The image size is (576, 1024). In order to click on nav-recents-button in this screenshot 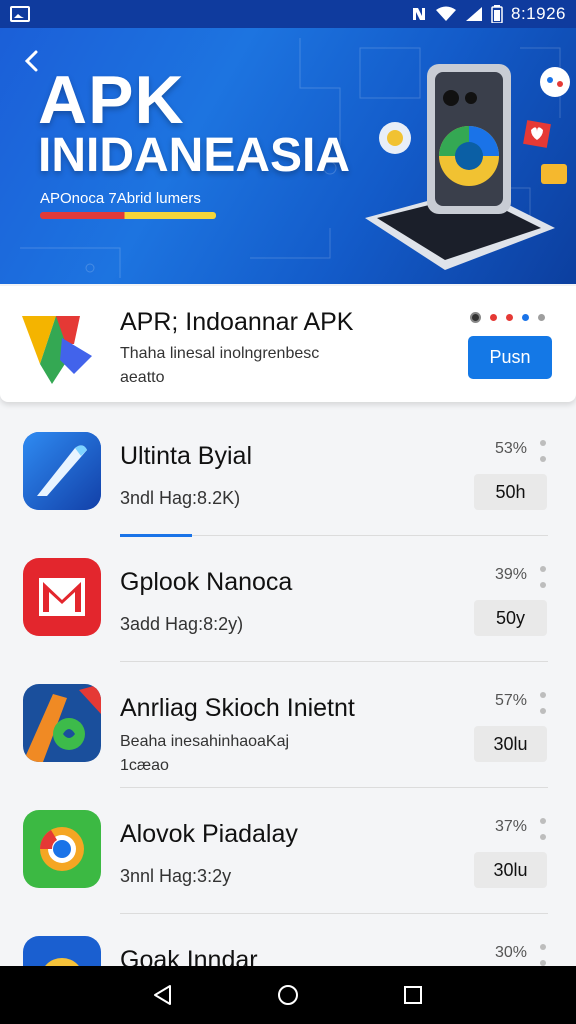, I will do `click(413, 995)`.